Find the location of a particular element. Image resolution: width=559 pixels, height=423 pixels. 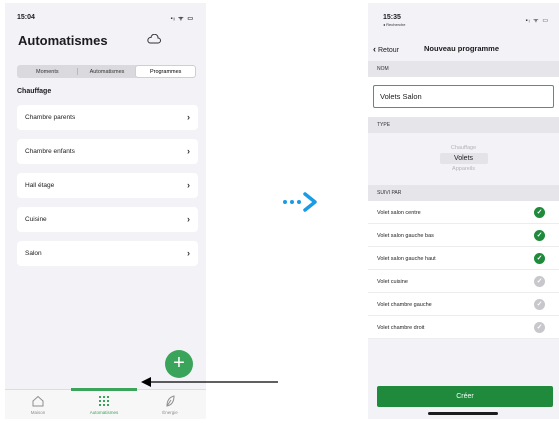

leaf-icon is located at coordinates (170, 401).